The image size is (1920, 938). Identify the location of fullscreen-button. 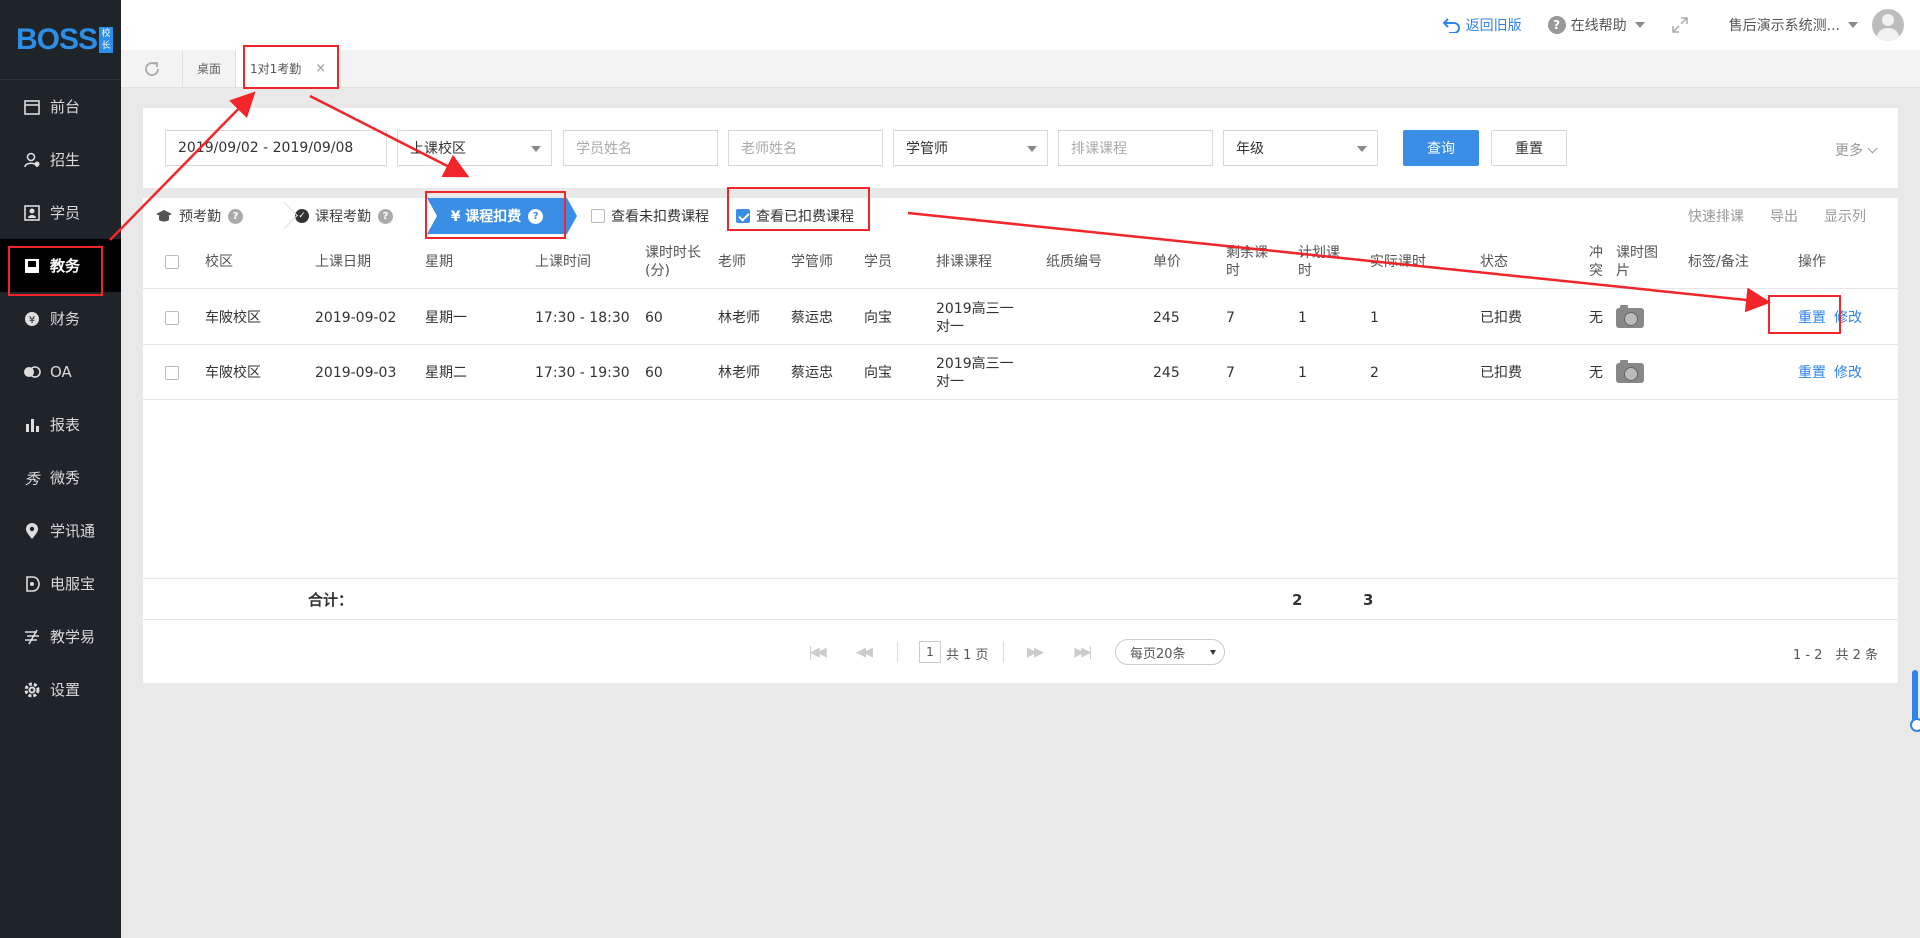
(1680, 25).